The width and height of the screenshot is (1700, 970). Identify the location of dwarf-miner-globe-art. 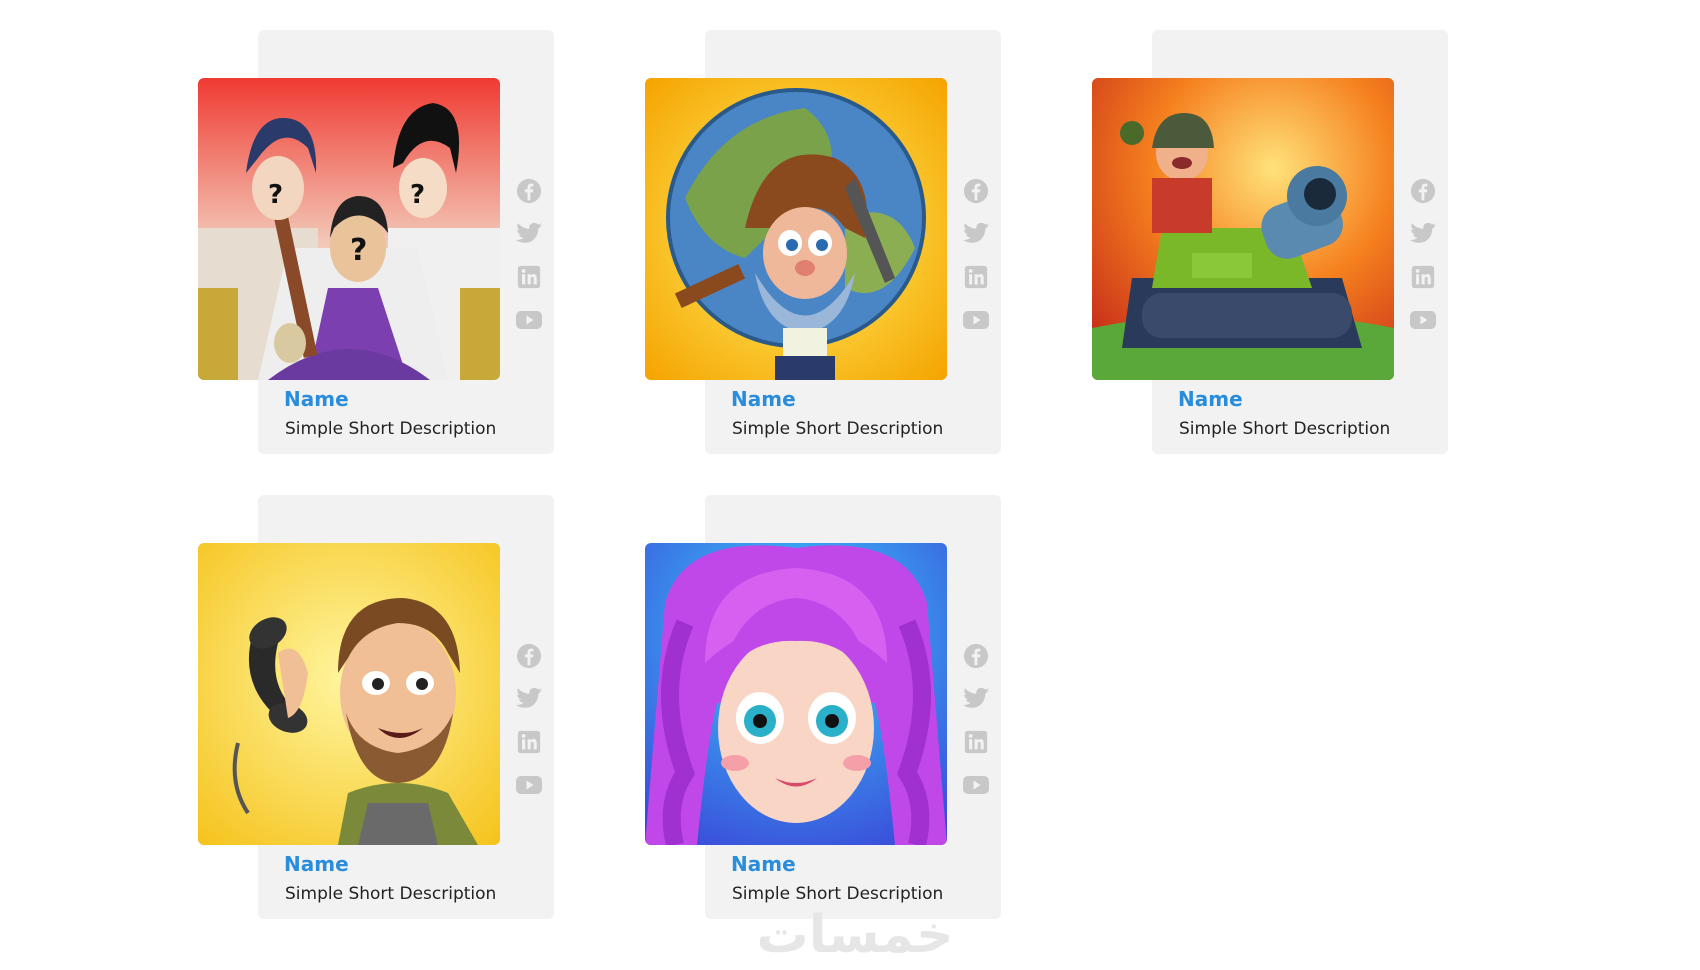
(796, 229).